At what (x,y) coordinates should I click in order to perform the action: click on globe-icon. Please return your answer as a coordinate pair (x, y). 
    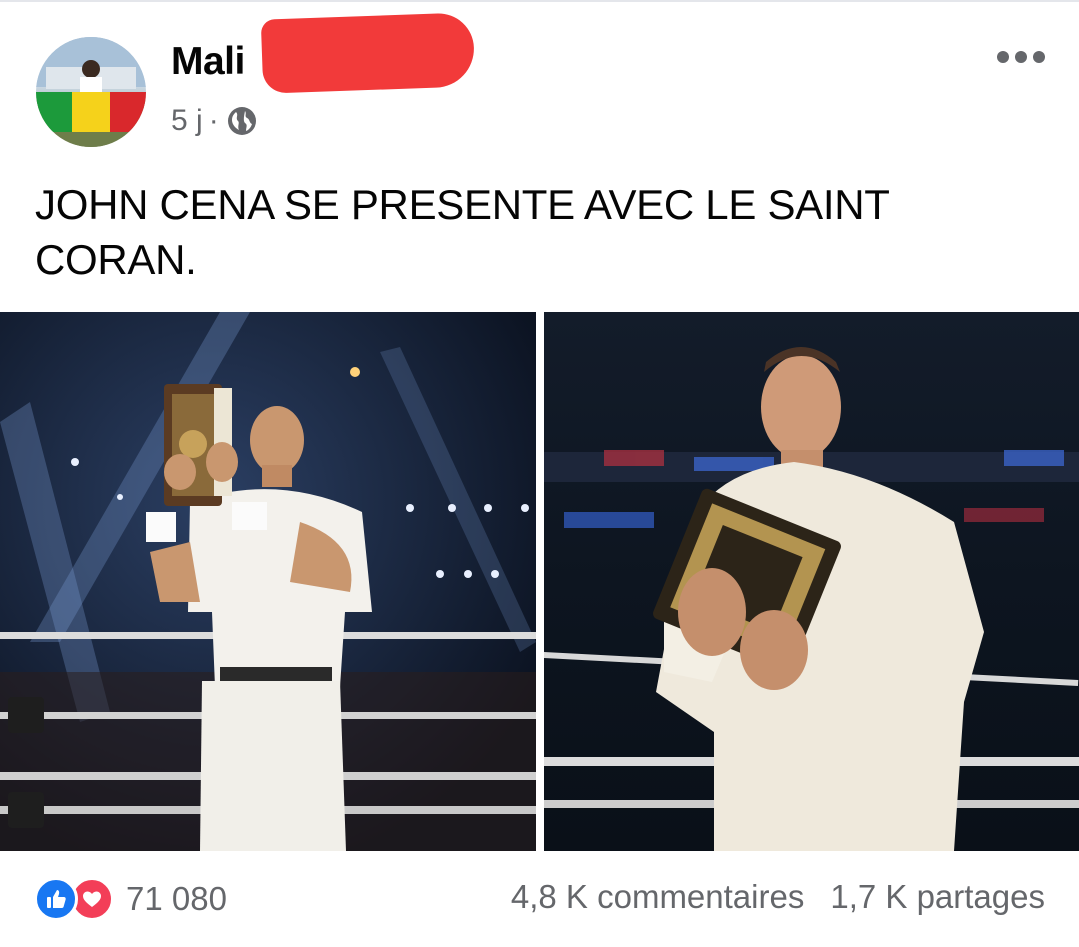
    Looking at the image, I should click on (242, 121).